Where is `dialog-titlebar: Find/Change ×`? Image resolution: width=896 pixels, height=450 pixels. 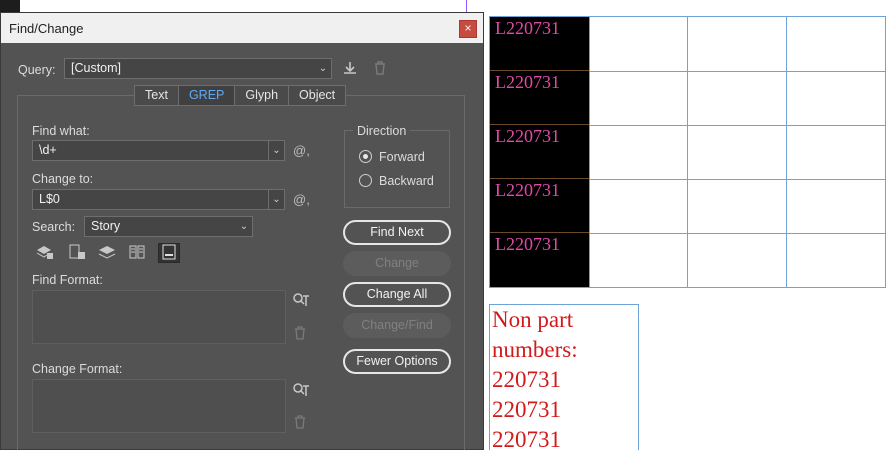
dialog-titlebar: Find/Change × is located at coordinates (242, 28).